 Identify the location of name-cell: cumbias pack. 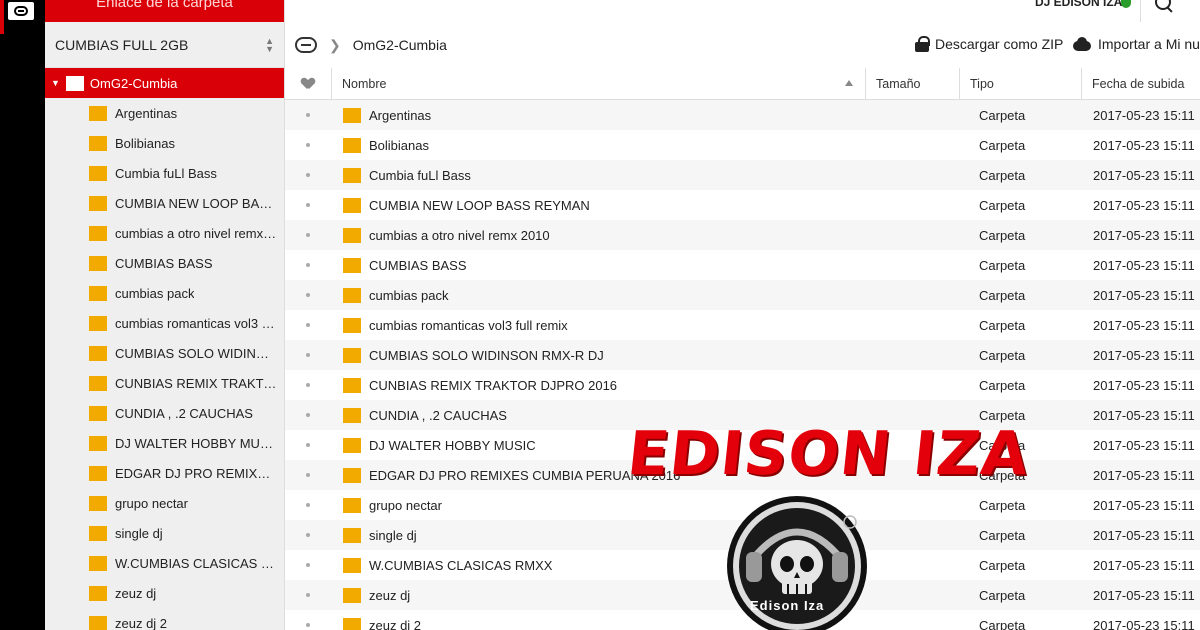
(598, 295).